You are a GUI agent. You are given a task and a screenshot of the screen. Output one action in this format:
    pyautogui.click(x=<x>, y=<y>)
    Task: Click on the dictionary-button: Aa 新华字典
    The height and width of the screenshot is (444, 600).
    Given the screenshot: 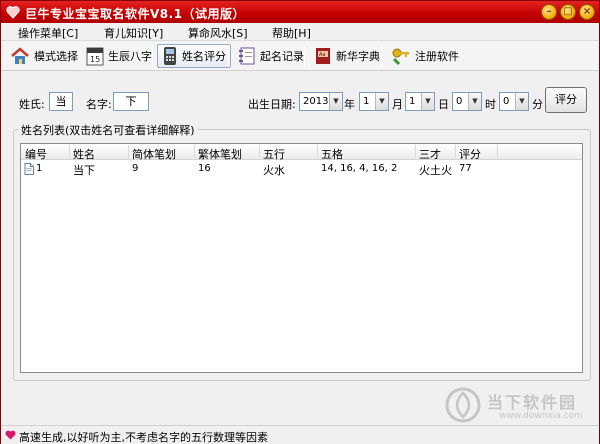 What is the action you would take?
    pyautogui.click(x=347, y=56)
    